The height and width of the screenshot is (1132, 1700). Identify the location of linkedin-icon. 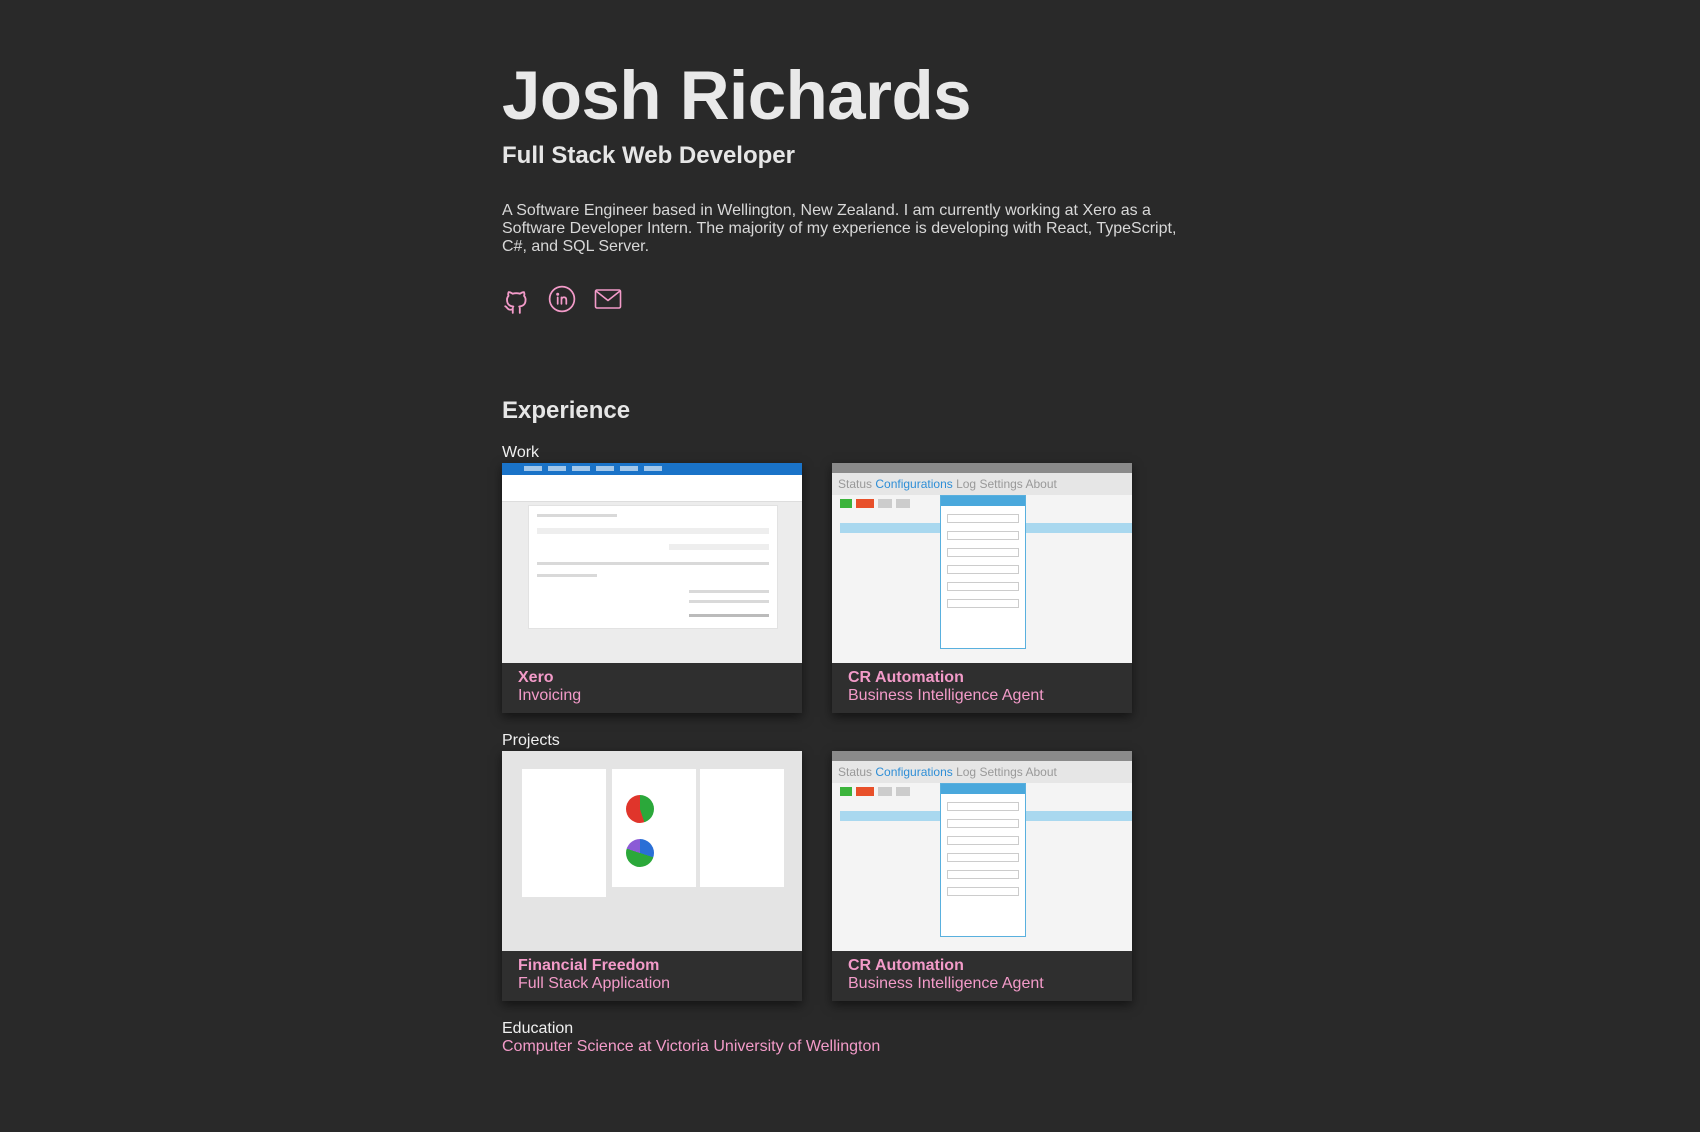
(562, 299).